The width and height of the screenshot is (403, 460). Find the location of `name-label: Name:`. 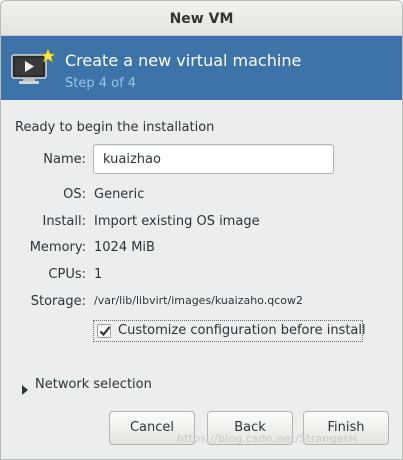

name-label: Name: is located at coordinates (64, 159).